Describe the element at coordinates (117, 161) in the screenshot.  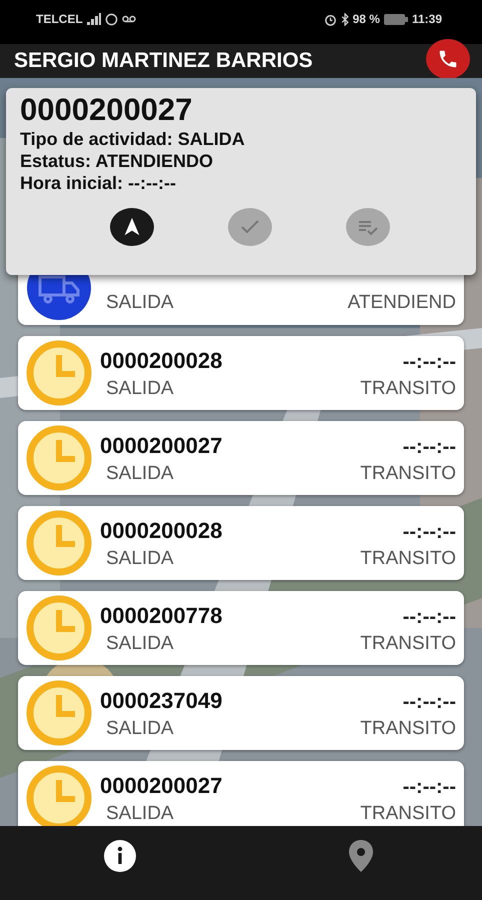
I see `detail-line: Estatus: ATENDIENDO` at that location.